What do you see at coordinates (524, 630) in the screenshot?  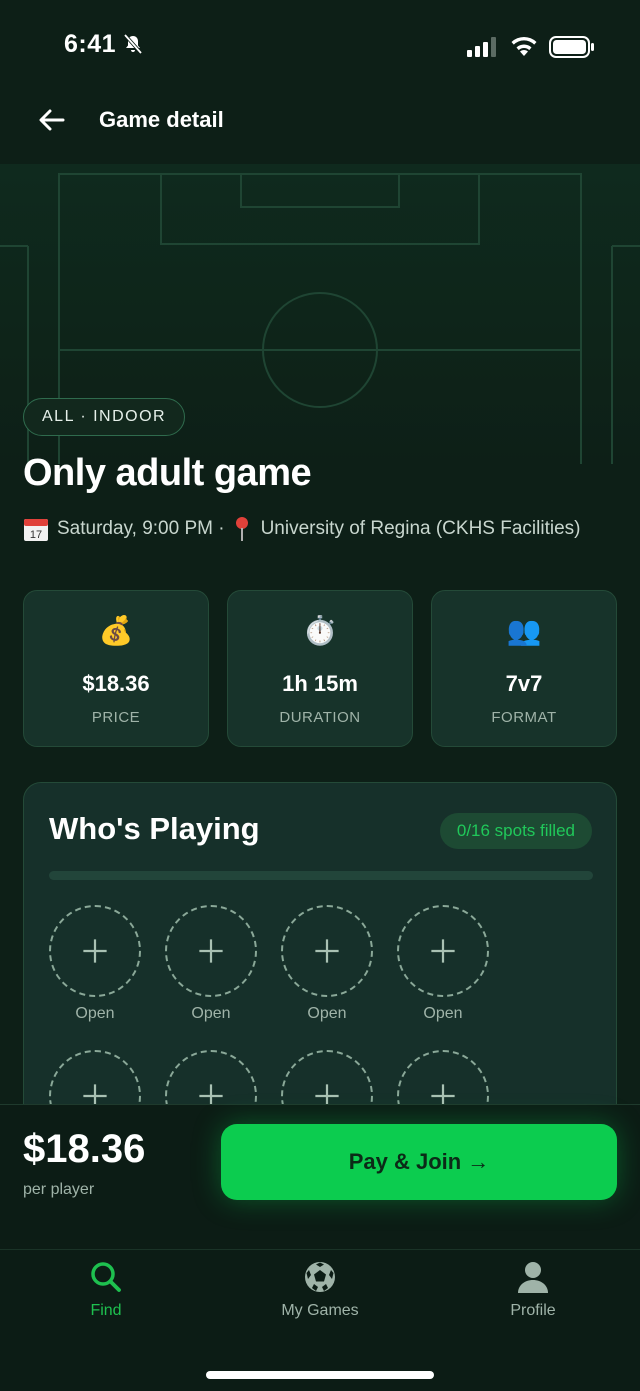 I see `people-icon: 👥` at bounding box center [524, 630].